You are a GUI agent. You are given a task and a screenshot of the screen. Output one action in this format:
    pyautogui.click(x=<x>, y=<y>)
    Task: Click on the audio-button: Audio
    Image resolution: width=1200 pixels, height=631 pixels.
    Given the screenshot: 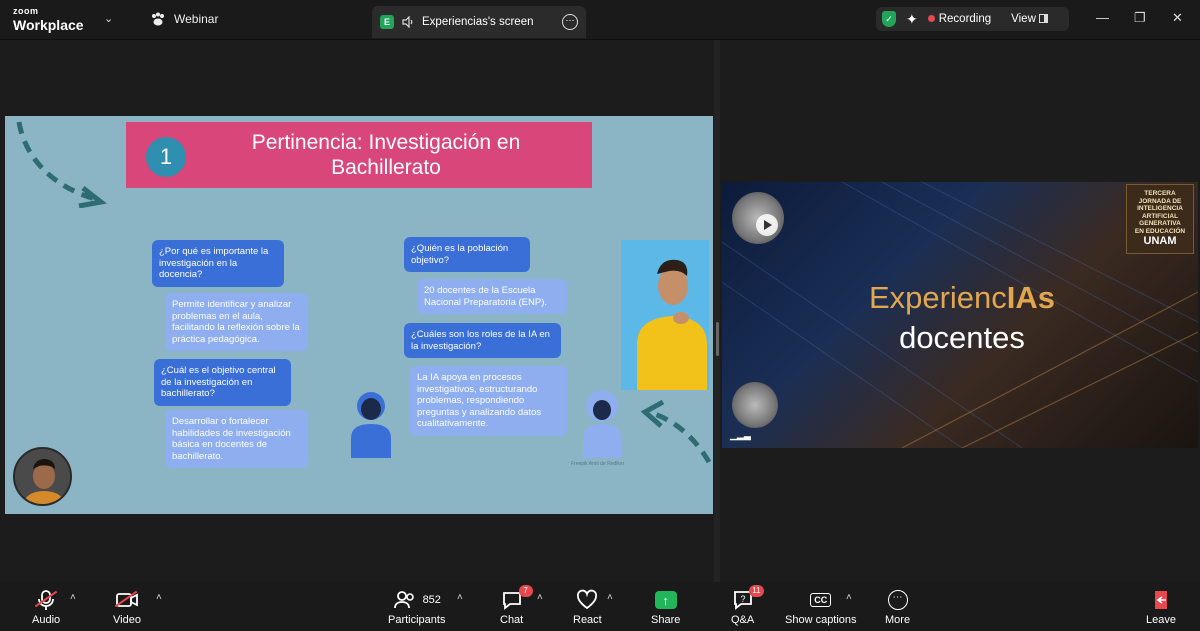 What is the action you would take?
    pyautogui.click(x=46, y=607)
    